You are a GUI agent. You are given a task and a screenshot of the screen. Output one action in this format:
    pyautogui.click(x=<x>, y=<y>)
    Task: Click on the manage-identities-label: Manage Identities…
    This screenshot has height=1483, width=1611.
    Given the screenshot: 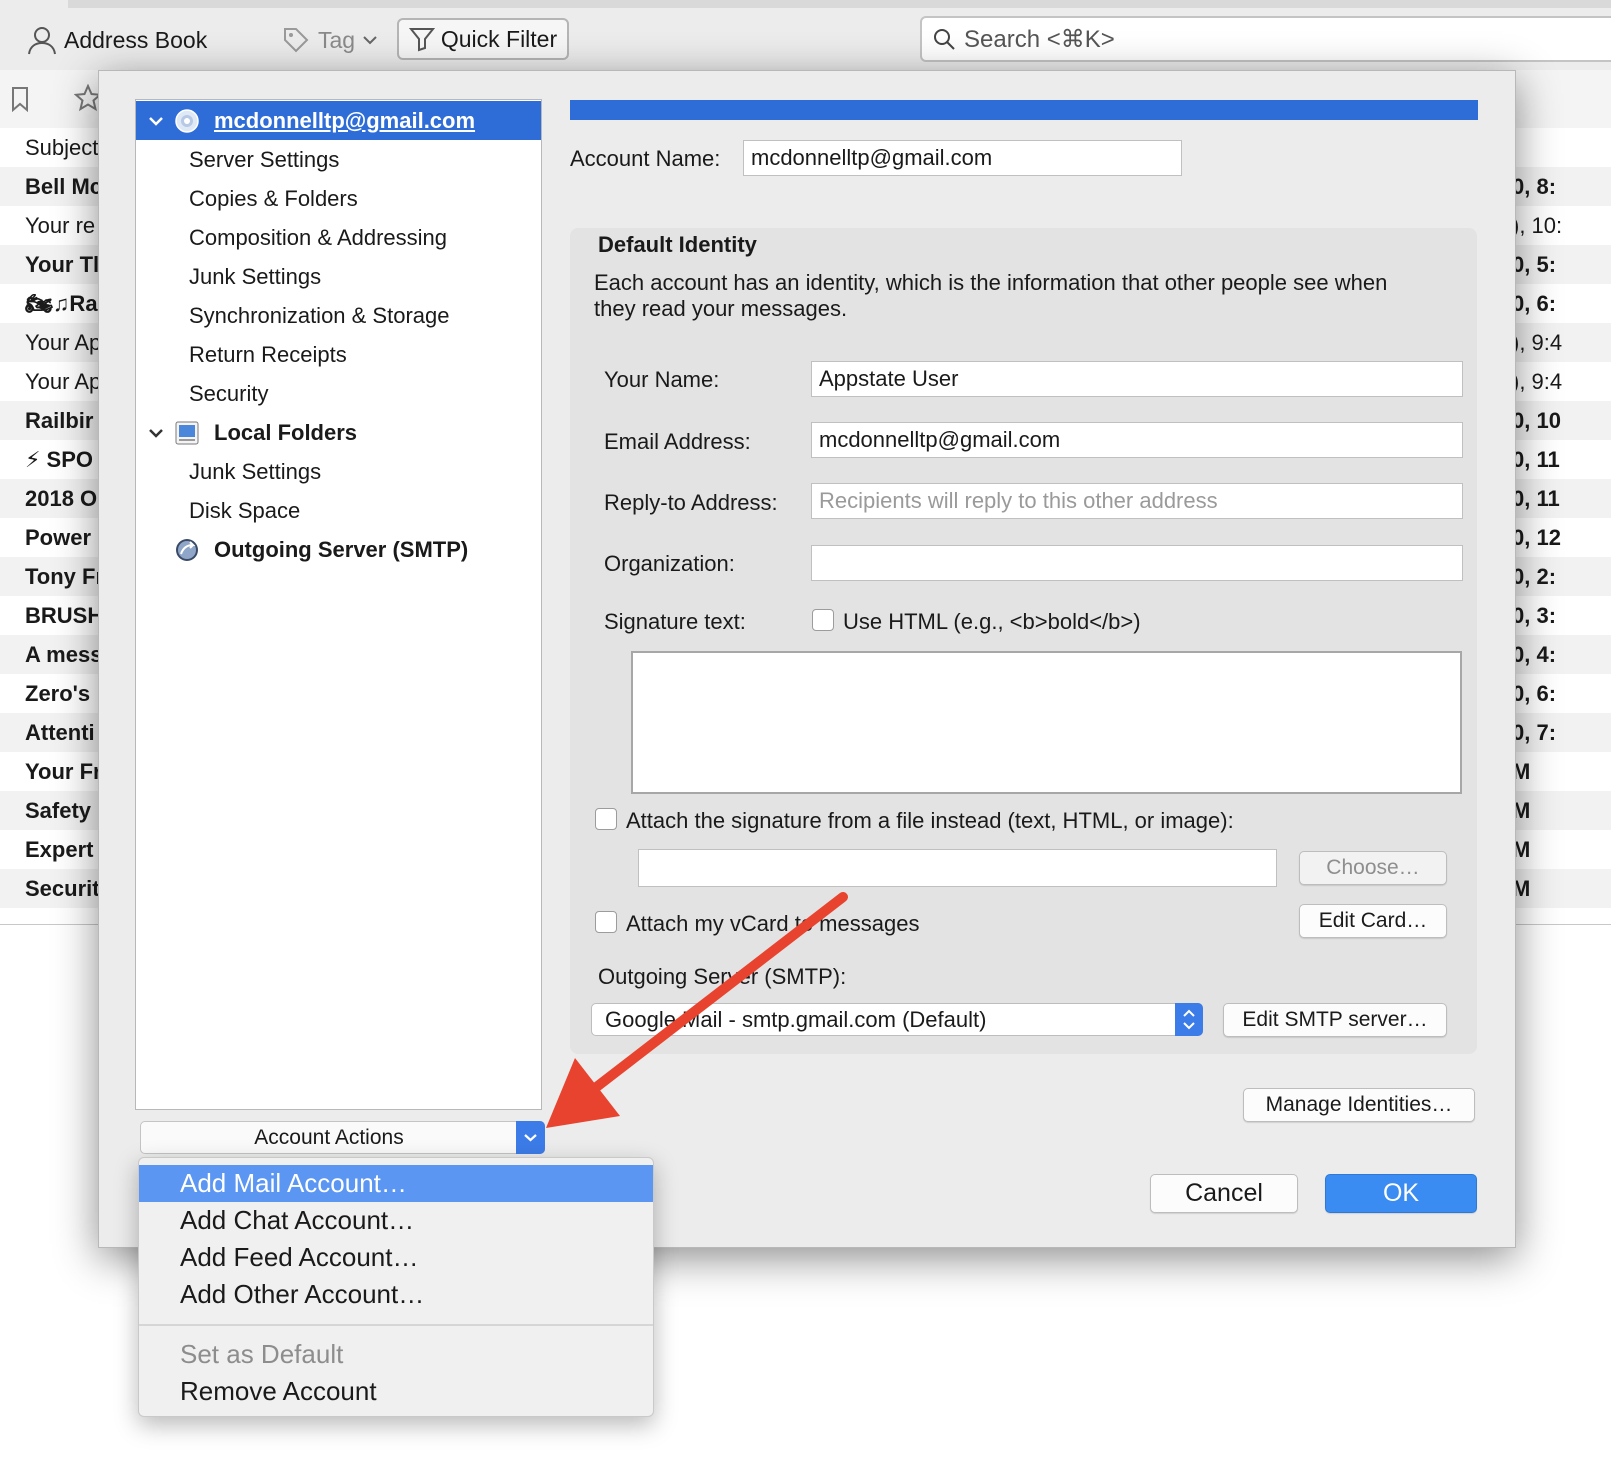 What is the action you would take?
    pyautogui.click(x=1359, y=1104)
    